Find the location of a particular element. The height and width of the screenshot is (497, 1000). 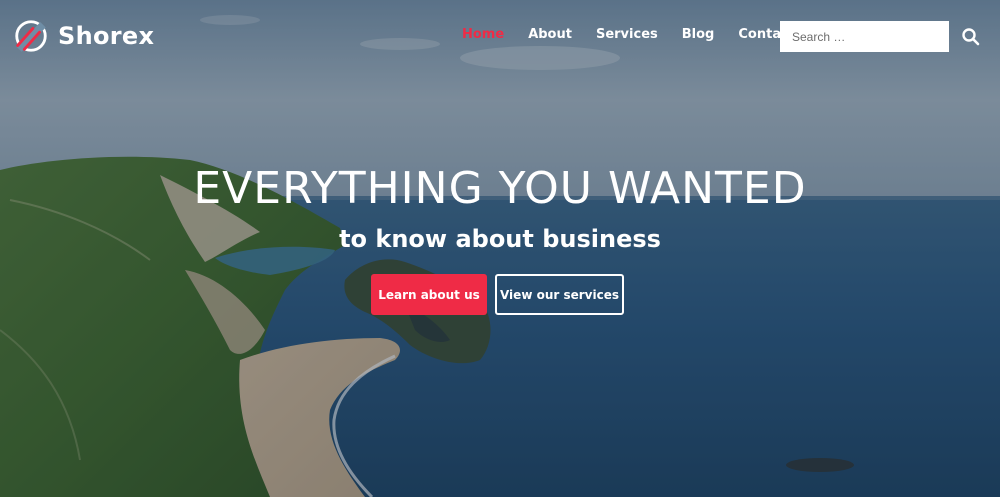

view-our-services-button: View our services is located at coordinates (559, 294).